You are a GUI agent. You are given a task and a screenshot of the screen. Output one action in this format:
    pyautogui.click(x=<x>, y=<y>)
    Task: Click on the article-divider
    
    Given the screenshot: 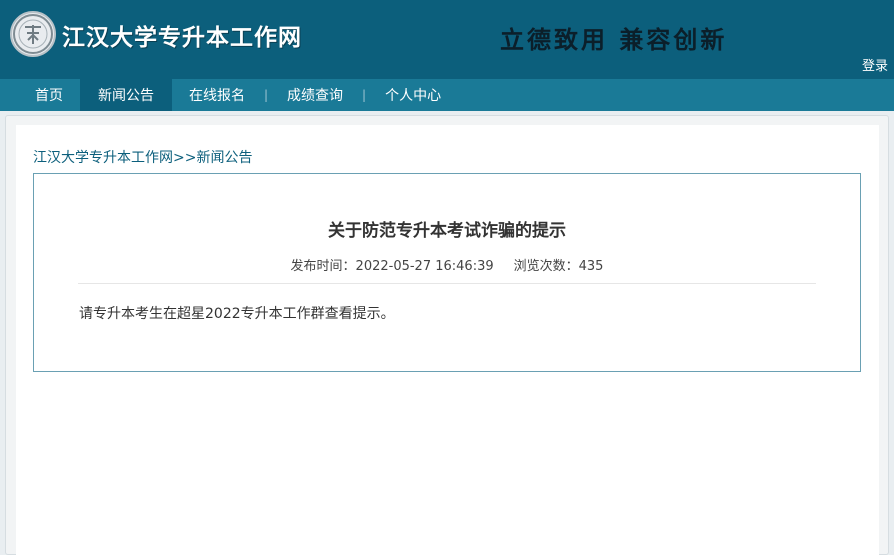 What is the action you would take?
    pyautogui.click(x=447, y=283)
    